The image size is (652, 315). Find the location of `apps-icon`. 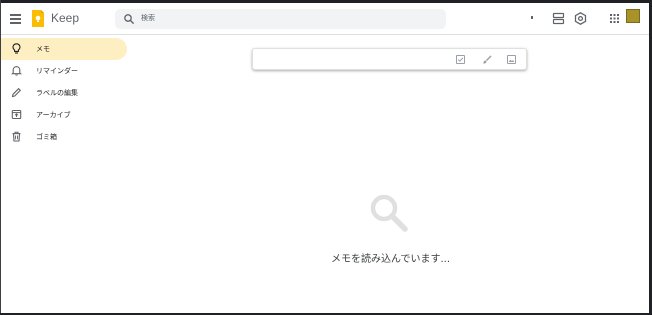

apps-icon is located at coordinates (614, 18).